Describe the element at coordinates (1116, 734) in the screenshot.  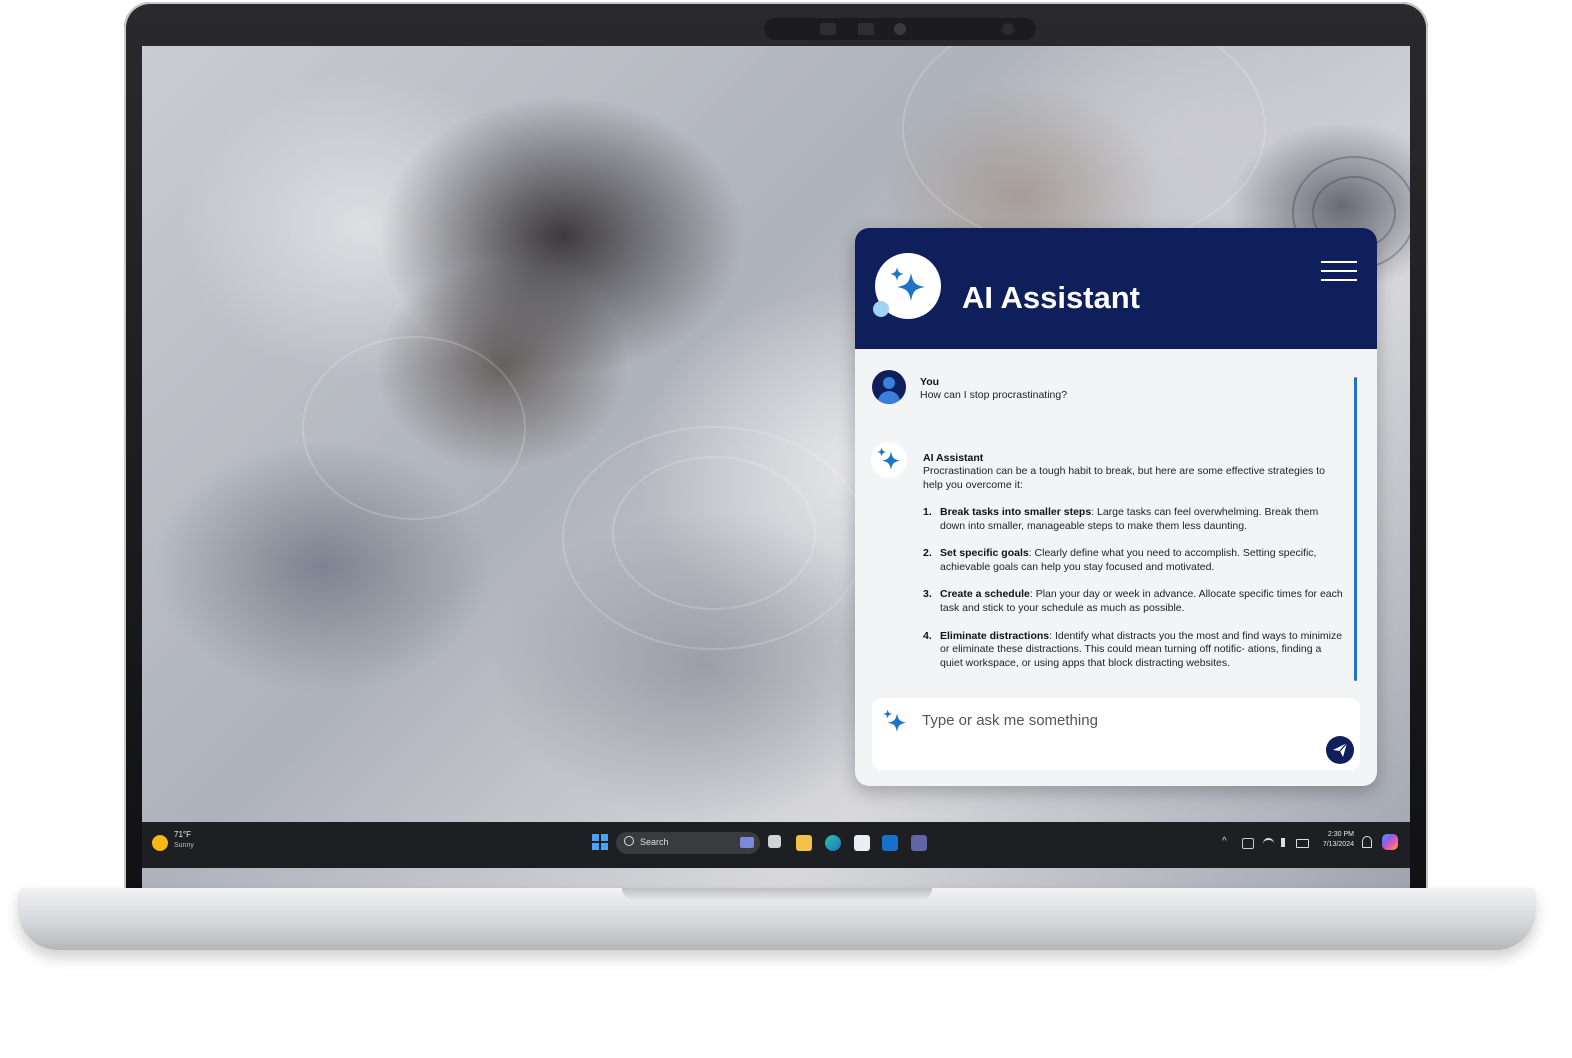
I see `chat-input-box` at that location.